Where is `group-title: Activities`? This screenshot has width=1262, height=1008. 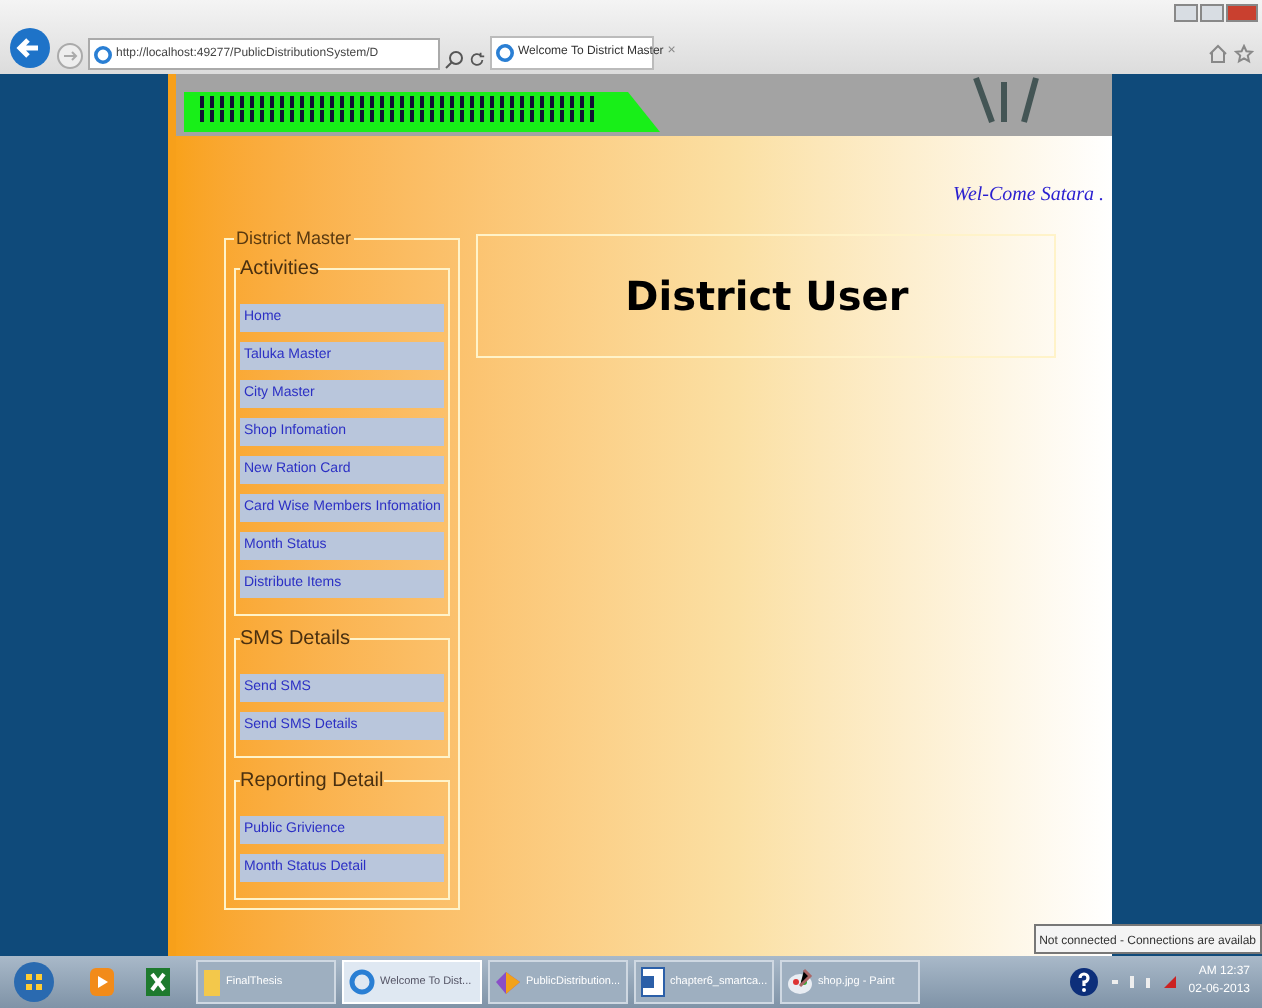 group-title: Activities is located at coordinates (279, 269).